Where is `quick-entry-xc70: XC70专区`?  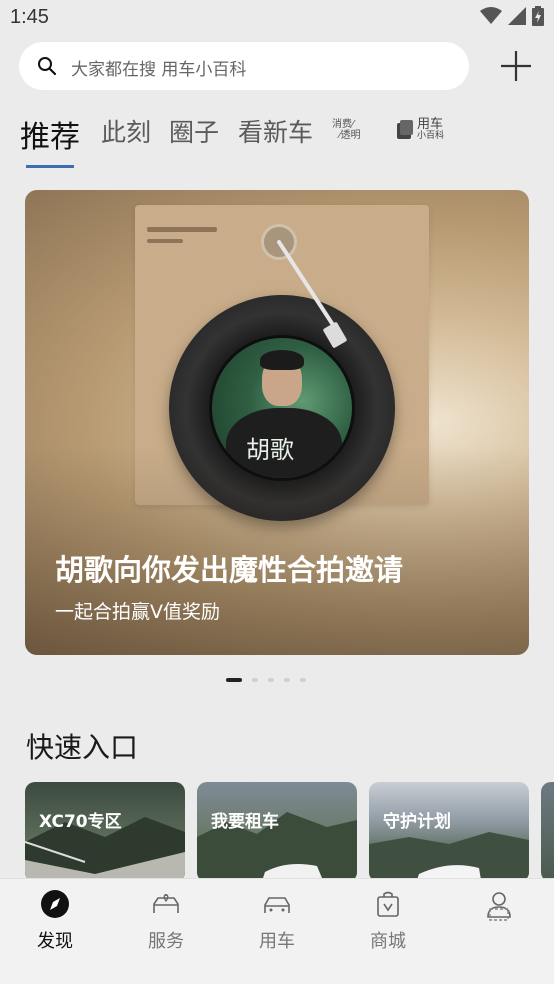
quick-entry-xc70: XC70专区 is located at coordinates (105, 832).